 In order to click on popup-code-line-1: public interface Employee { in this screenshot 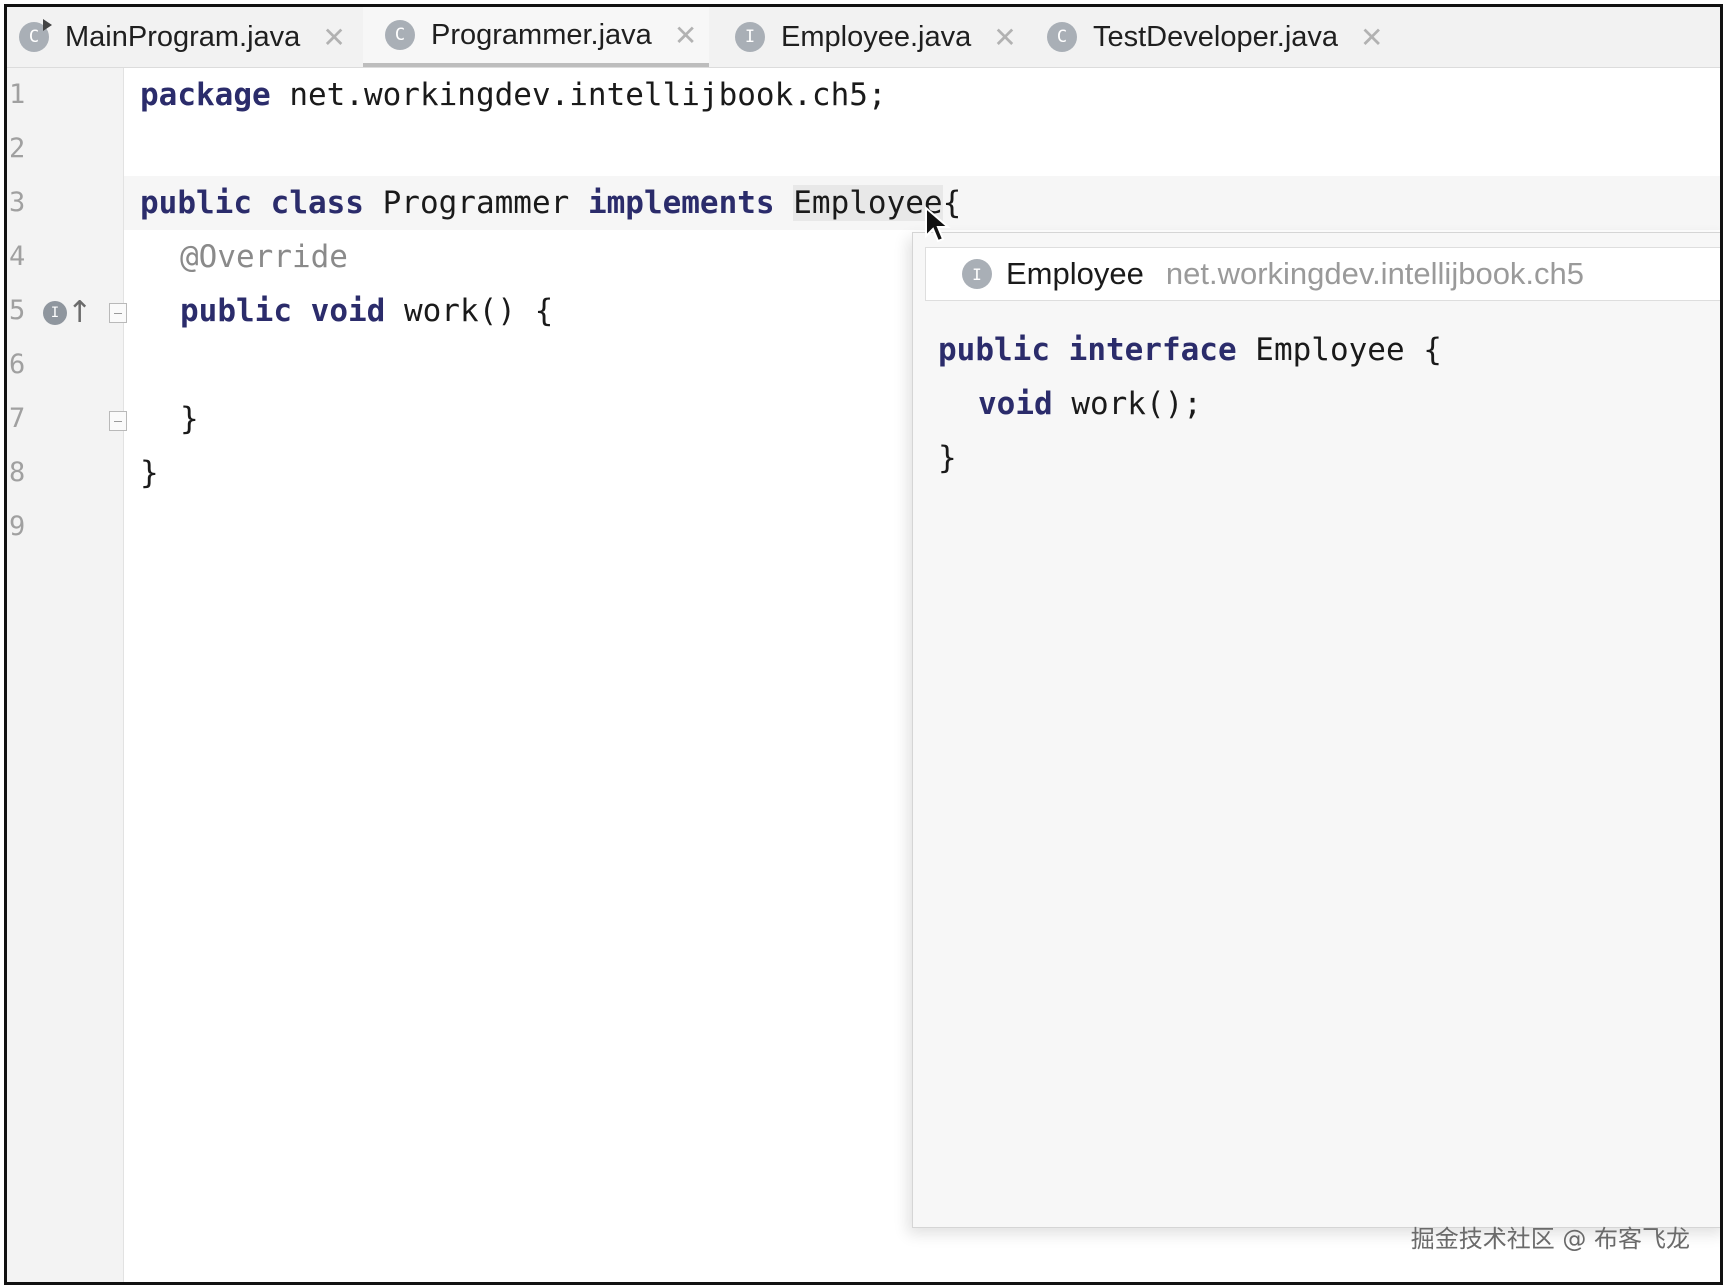, I will do `click(1190, 350)`.